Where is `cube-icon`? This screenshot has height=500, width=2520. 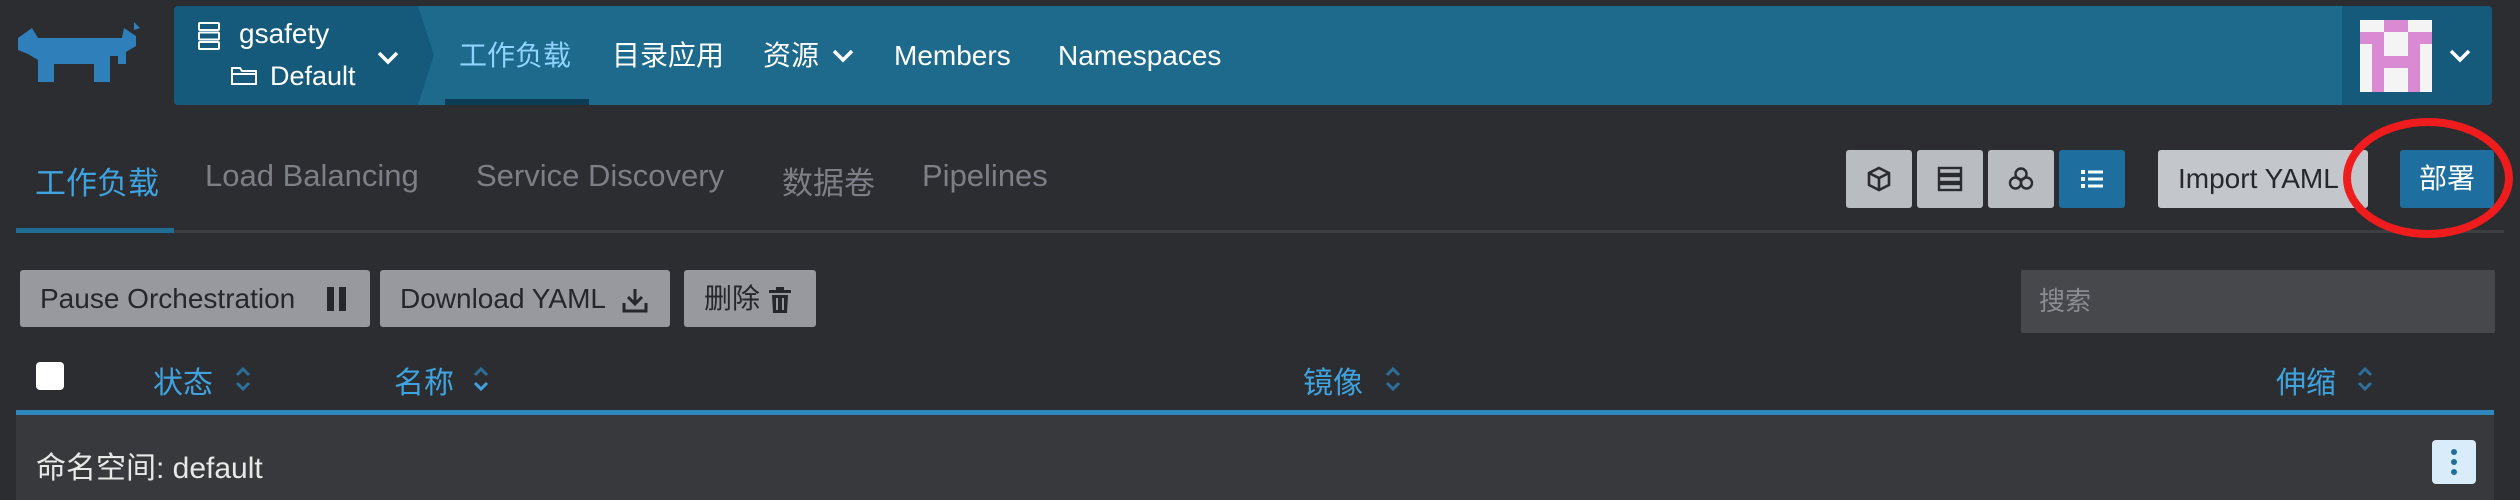 cube-icon is located at coordinates (1879, 179).